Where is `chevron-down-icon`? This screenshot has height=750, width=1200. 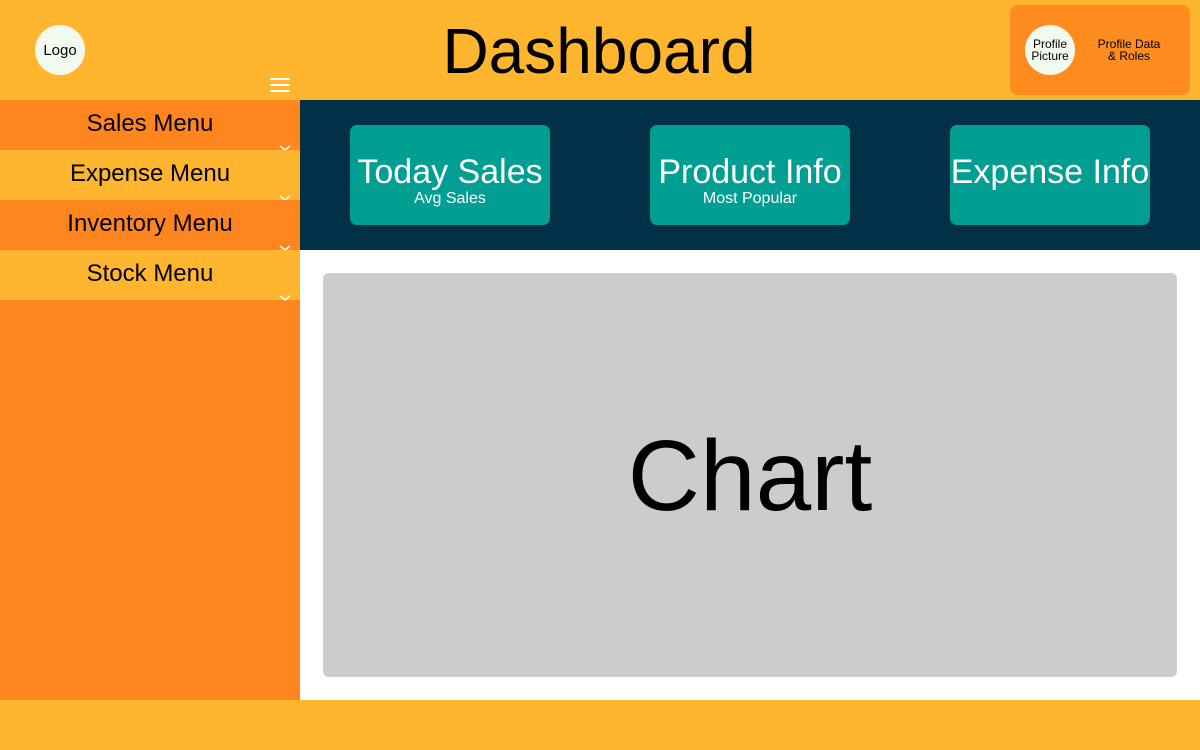
chevron-down-icon is located at coordinates (285, 298).